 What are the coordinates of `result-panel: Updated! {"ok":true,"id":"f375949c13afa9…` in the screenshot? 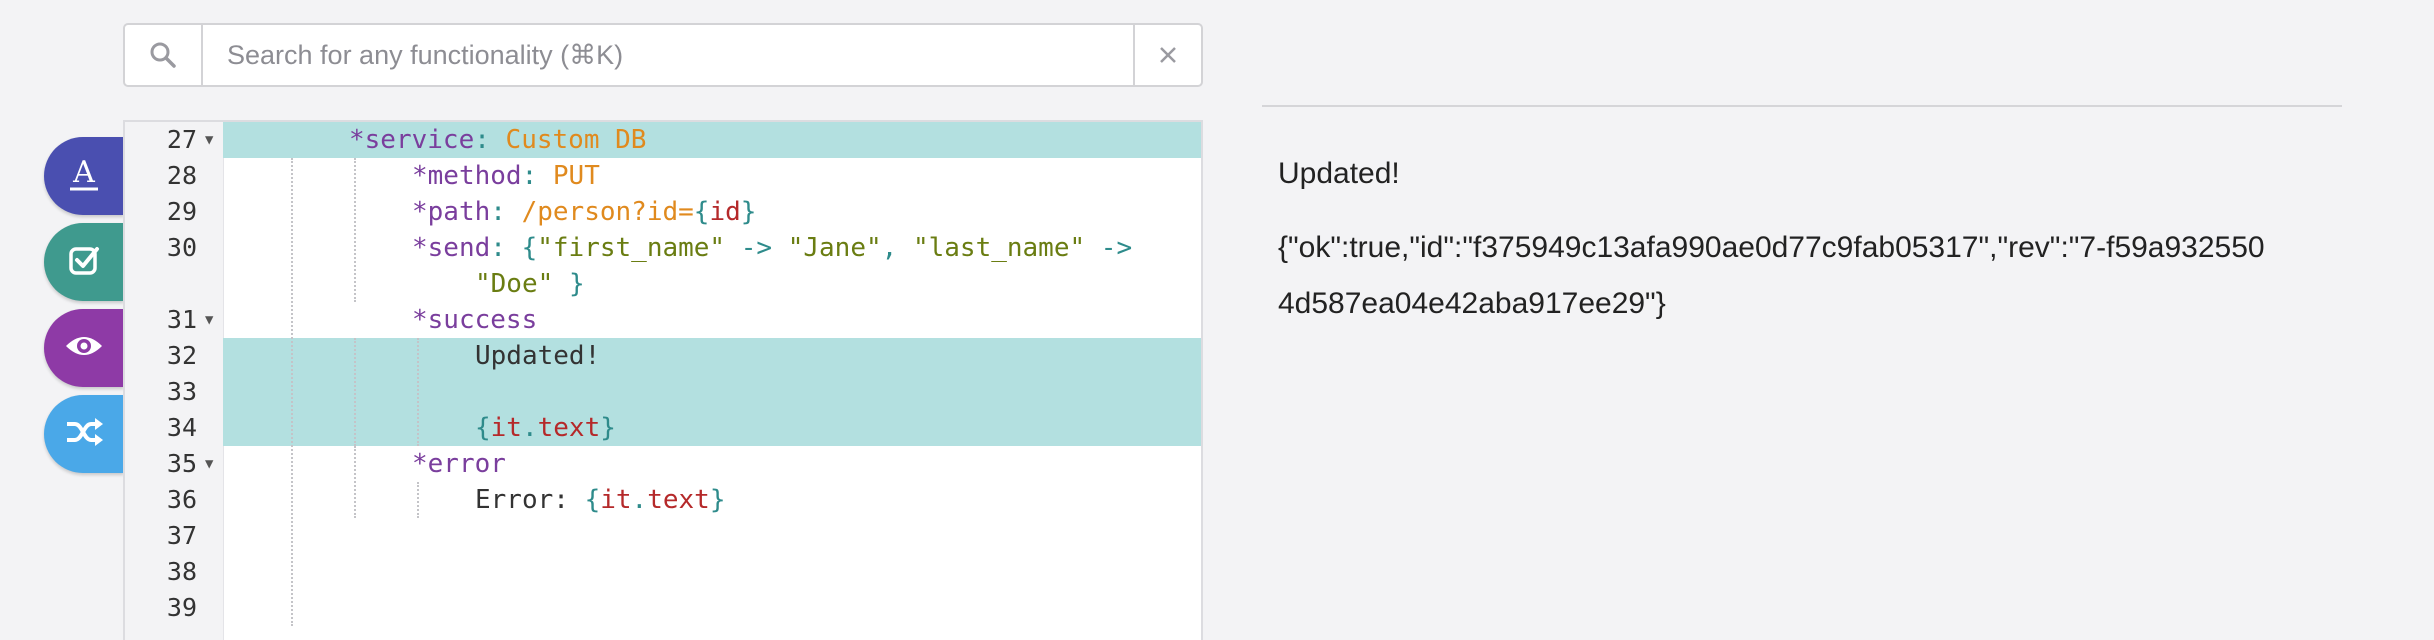 It's located at (1778, 241).